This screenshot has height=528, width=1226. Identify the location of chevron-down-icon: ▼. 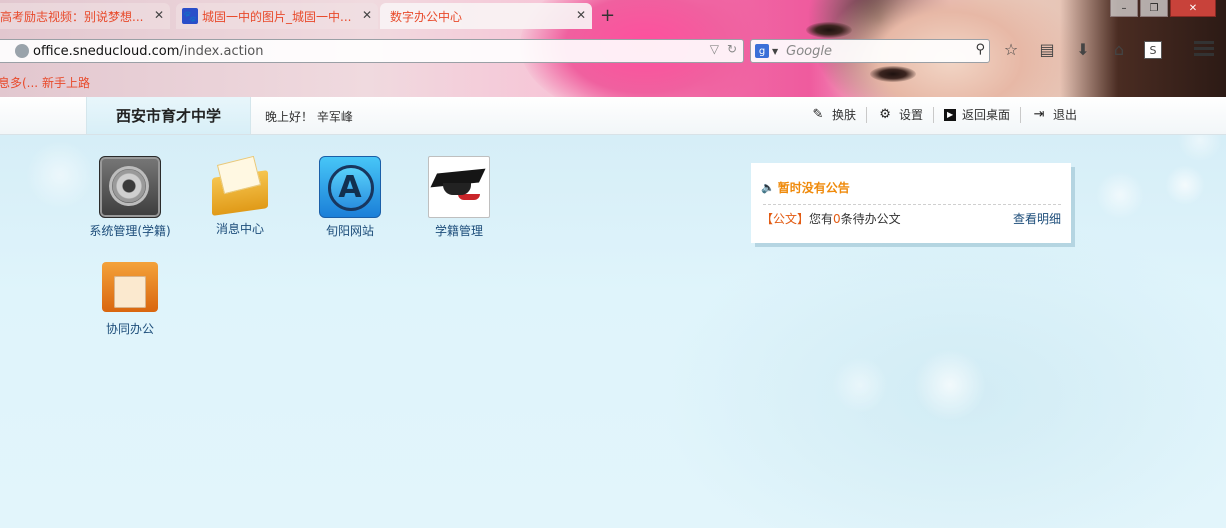
(775, 51).